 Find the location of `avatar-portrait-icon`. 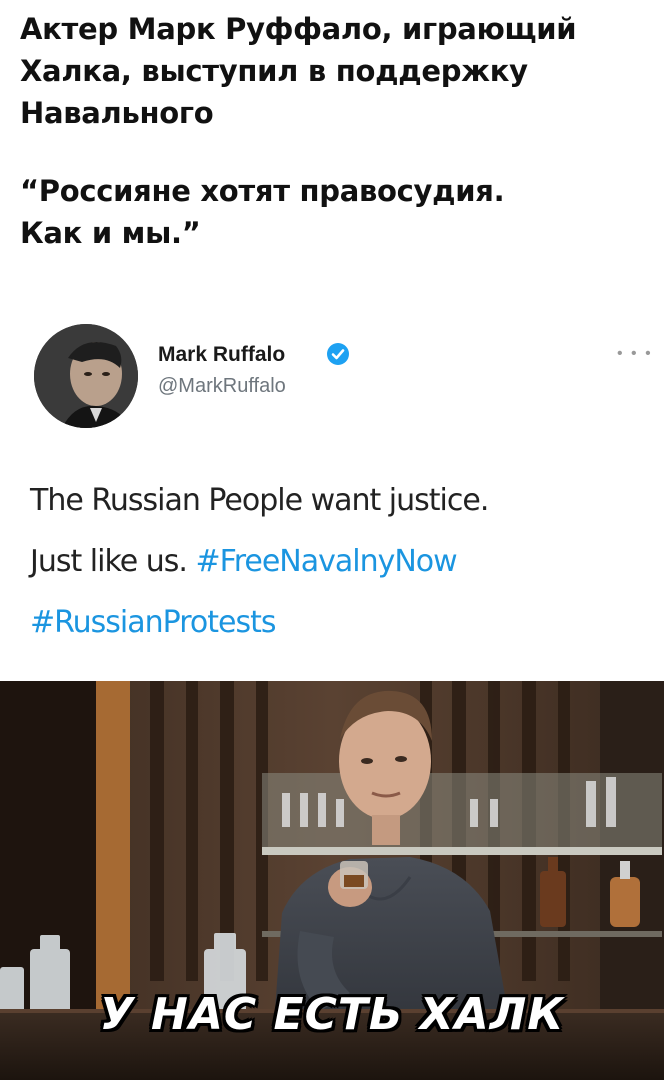

avatar-portrait-icon is located at coordinates (86, 376).